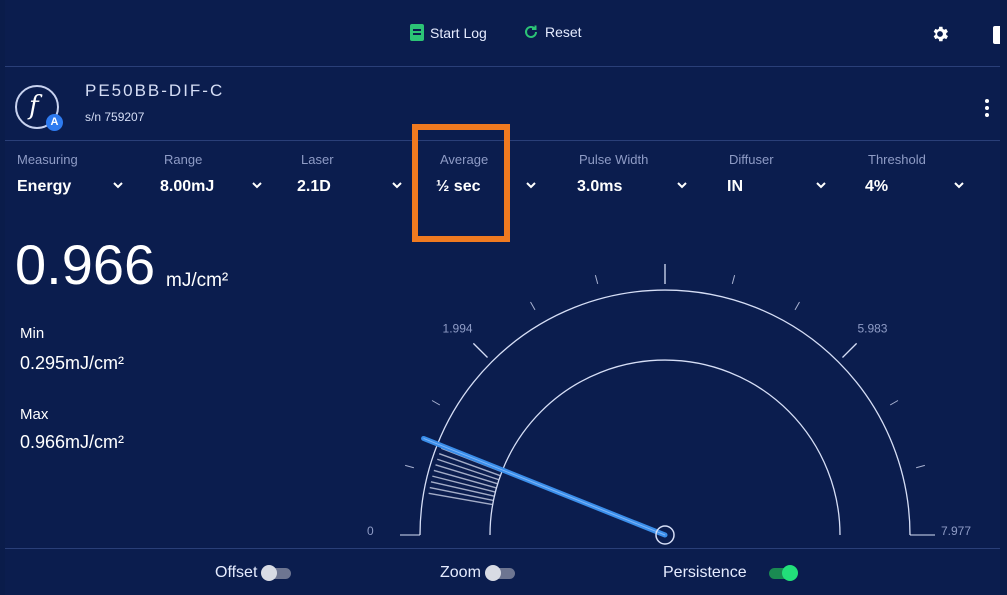  What do you see at coordinates (458, 186) in the screenshot?
I see `setting-value: ½ sec` at bounding box center [458, 186].